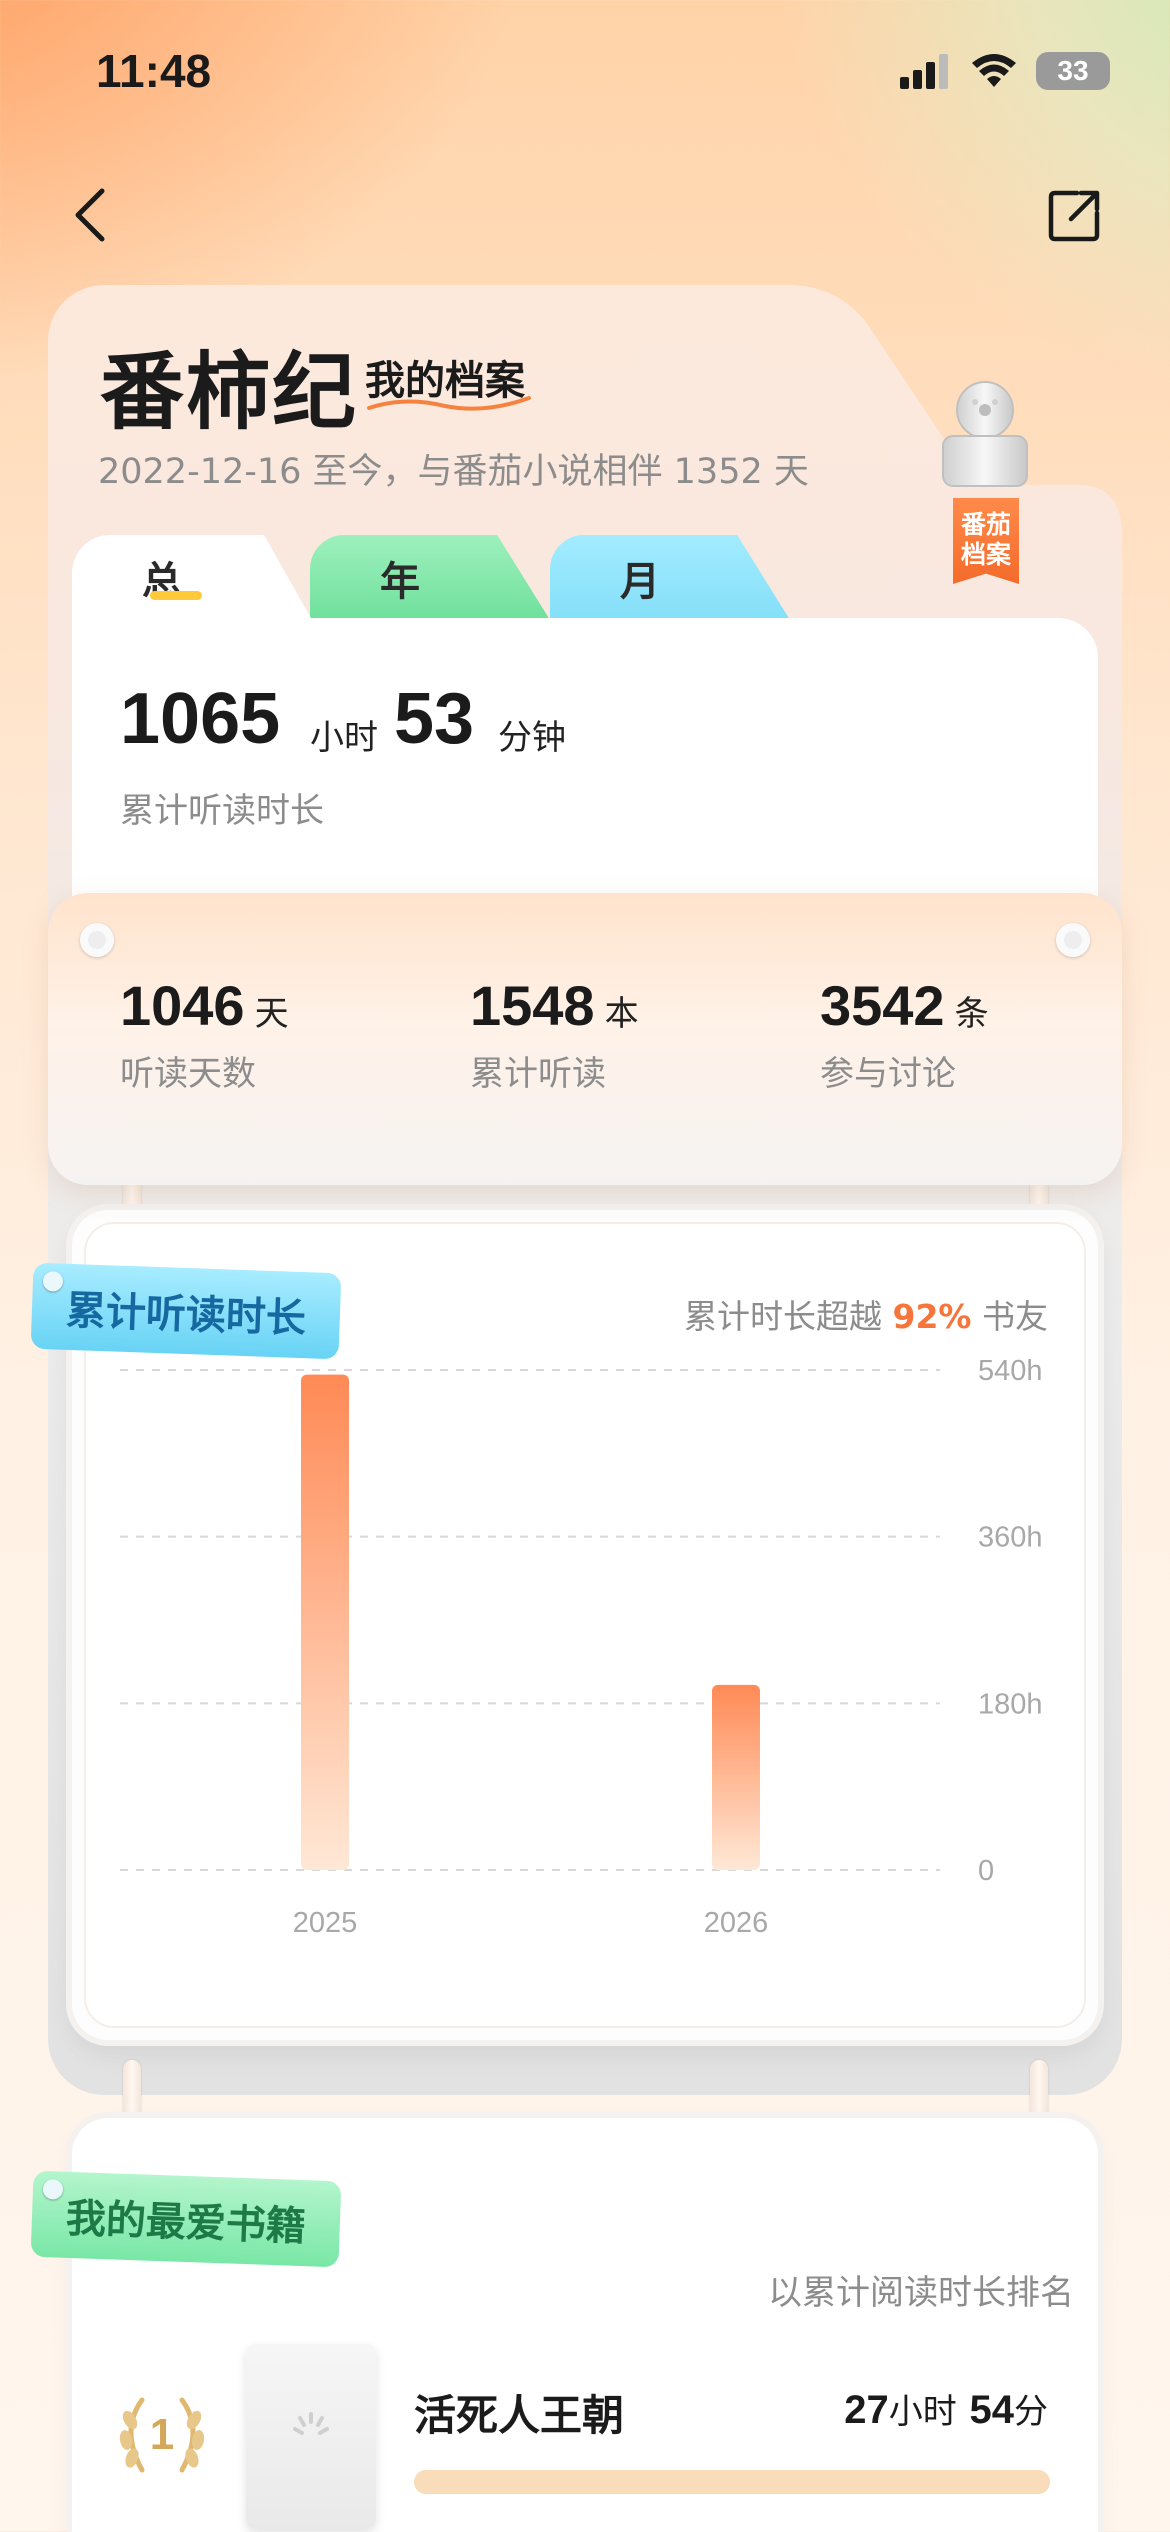  What do you see at coordinates (882, 1005) in the screenshot?
I see `stat-value: 3542` at bounding box center [882, 1005].